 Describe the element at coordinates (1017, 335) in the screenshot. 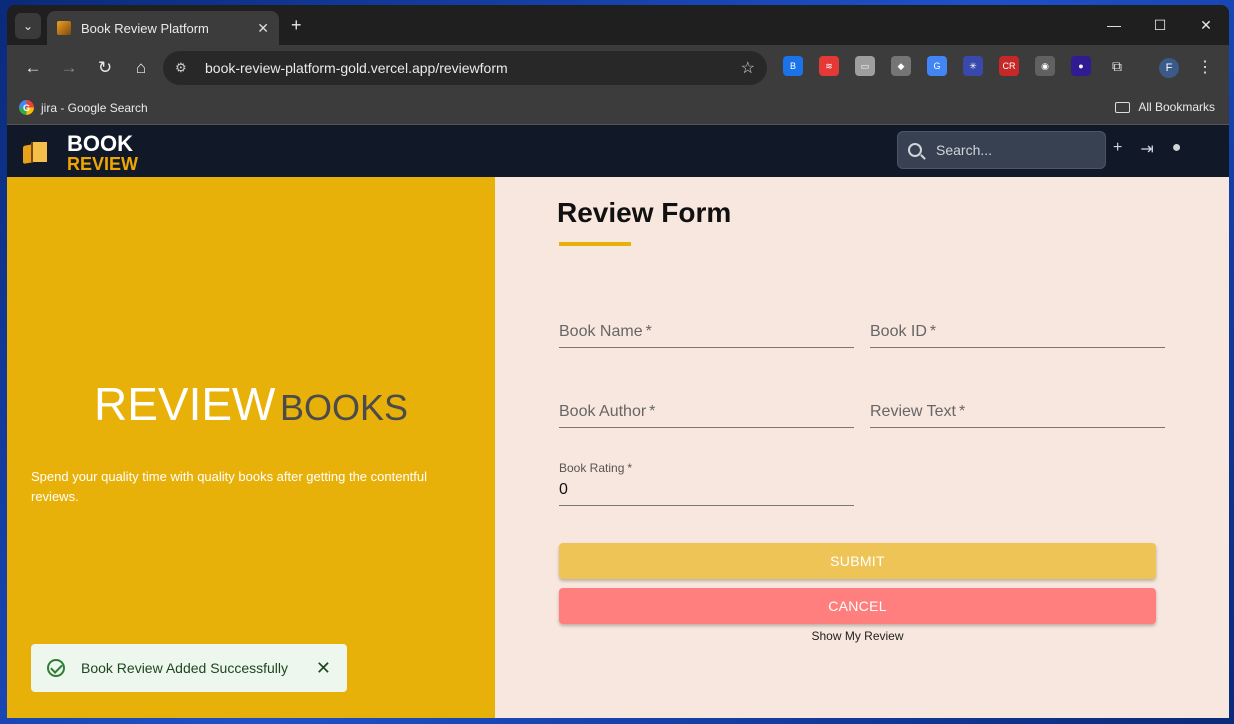

I see `book-id-field: Book ID *` at that location.